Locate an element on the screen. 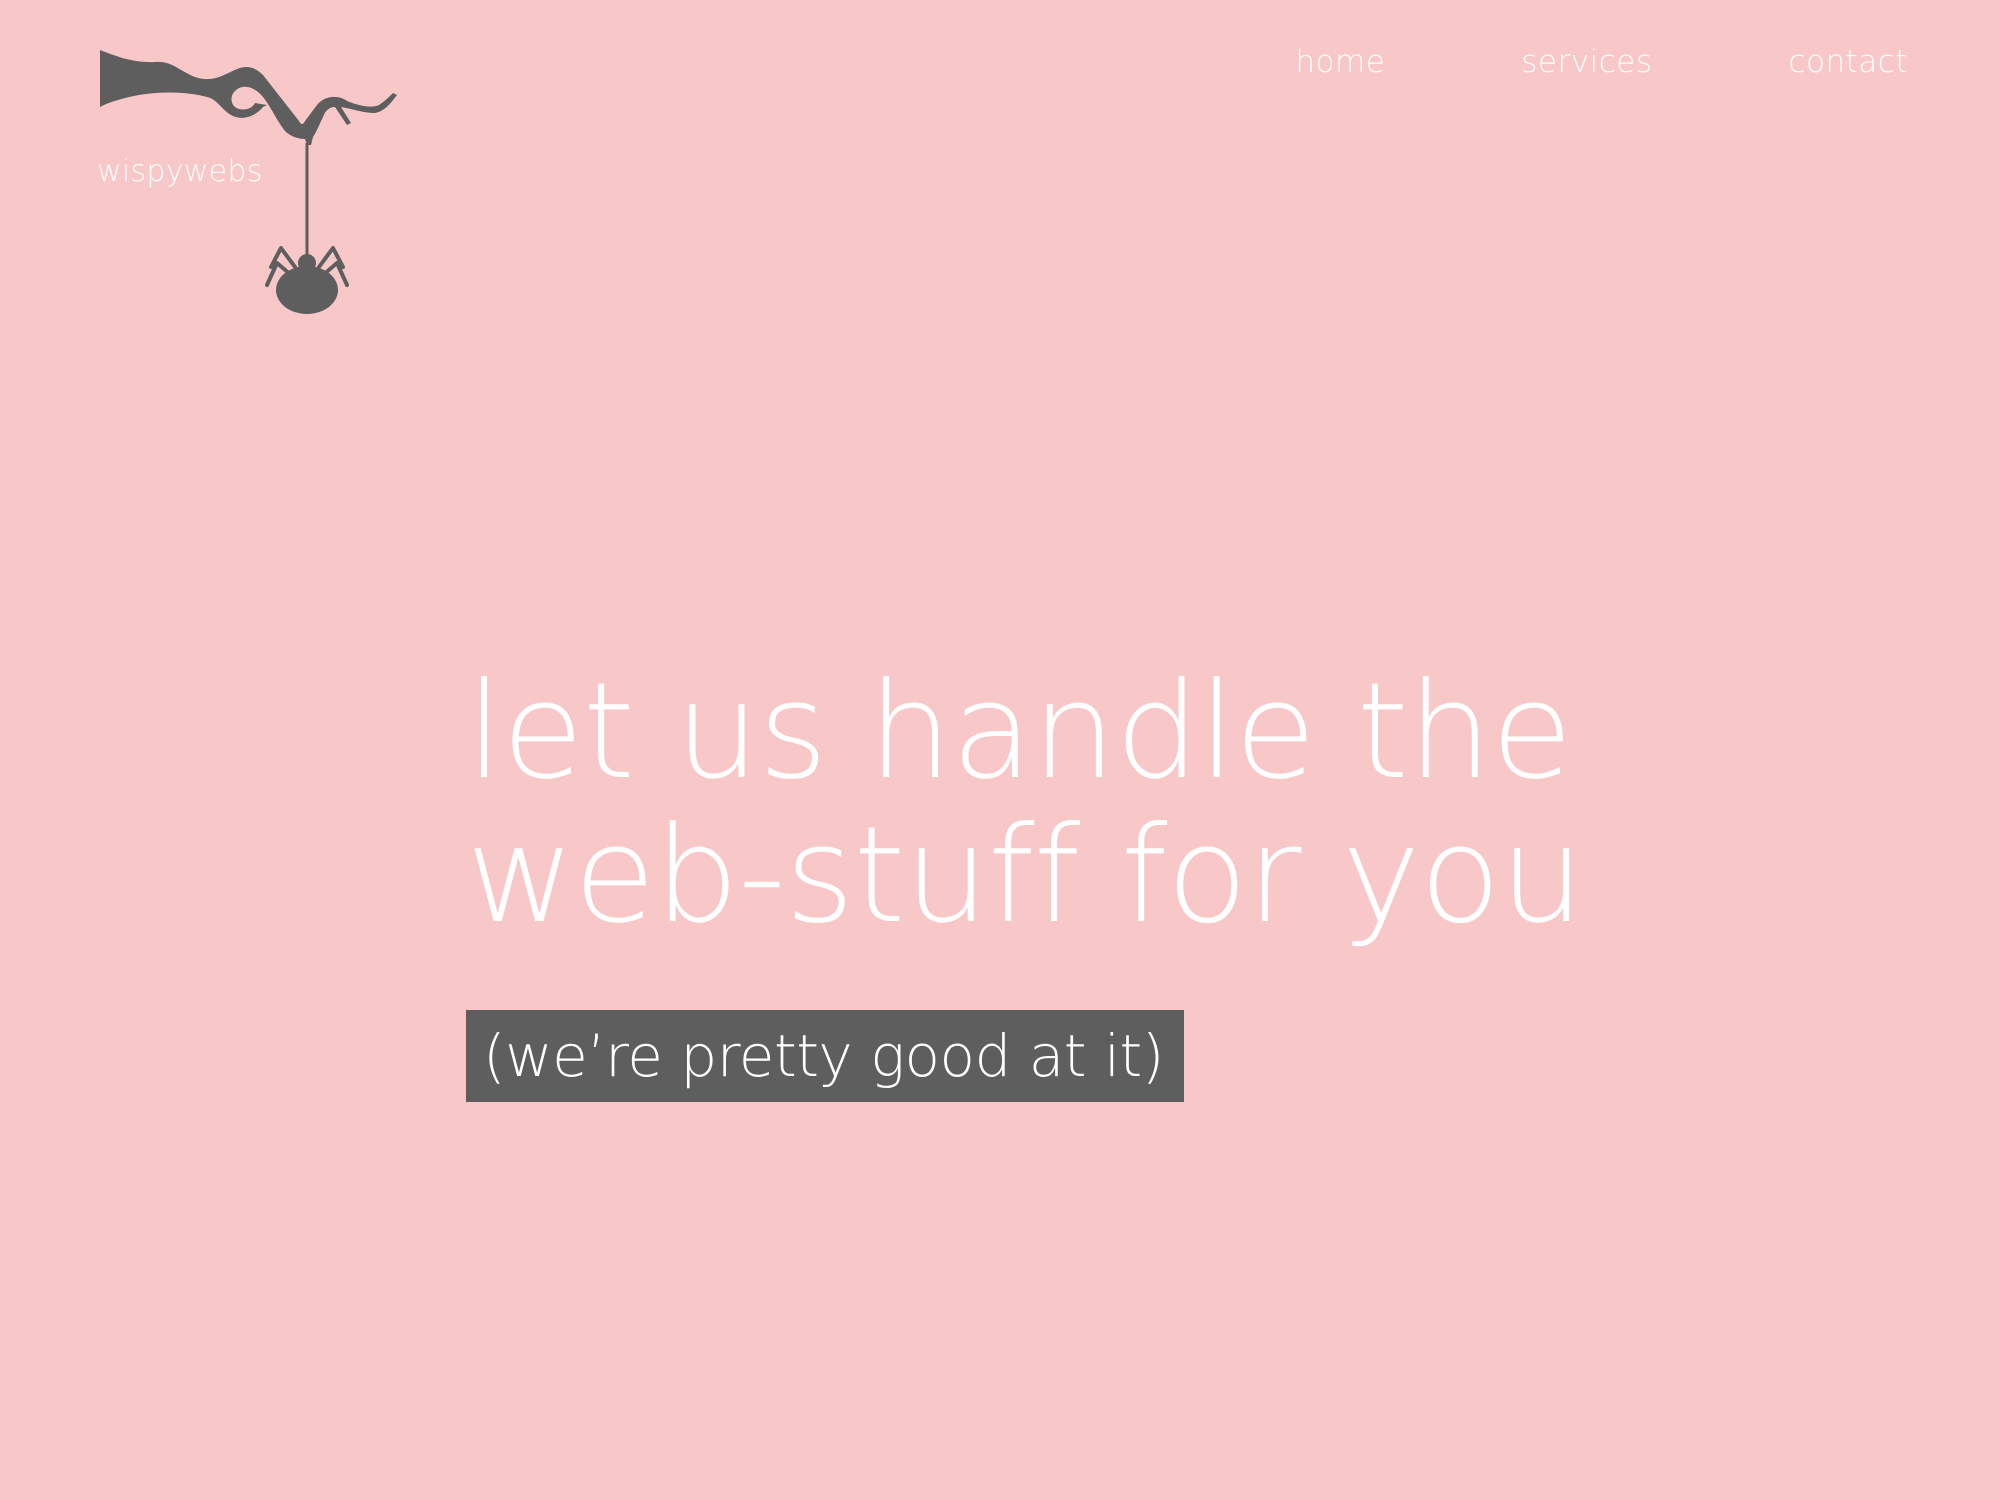 The height and width of the screenshot is (1500, 2000). nav-contact-link: contact is located at coordinates (1848, 62).